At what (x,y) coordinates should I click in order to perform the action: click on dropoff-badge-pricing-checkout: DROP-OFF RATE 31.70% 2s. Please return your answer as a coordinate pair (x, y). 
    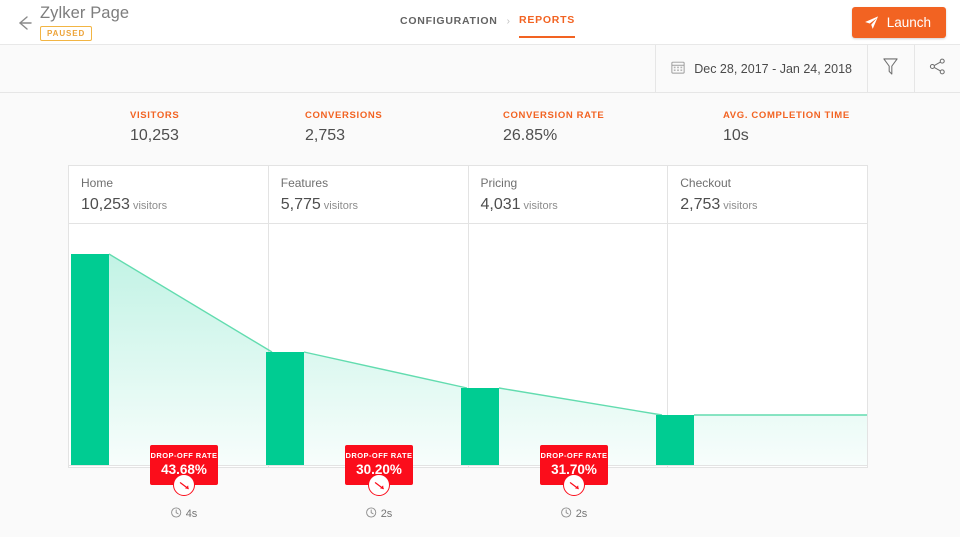
    Looking at the image, I should click on (574, 482).